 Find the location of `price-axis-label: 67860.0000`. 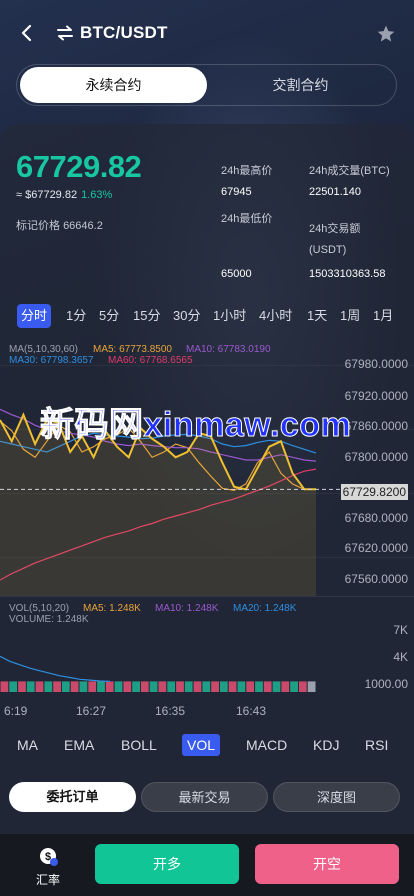

price-axis-label: 67860.0000 is located at coordinates (376, 426).